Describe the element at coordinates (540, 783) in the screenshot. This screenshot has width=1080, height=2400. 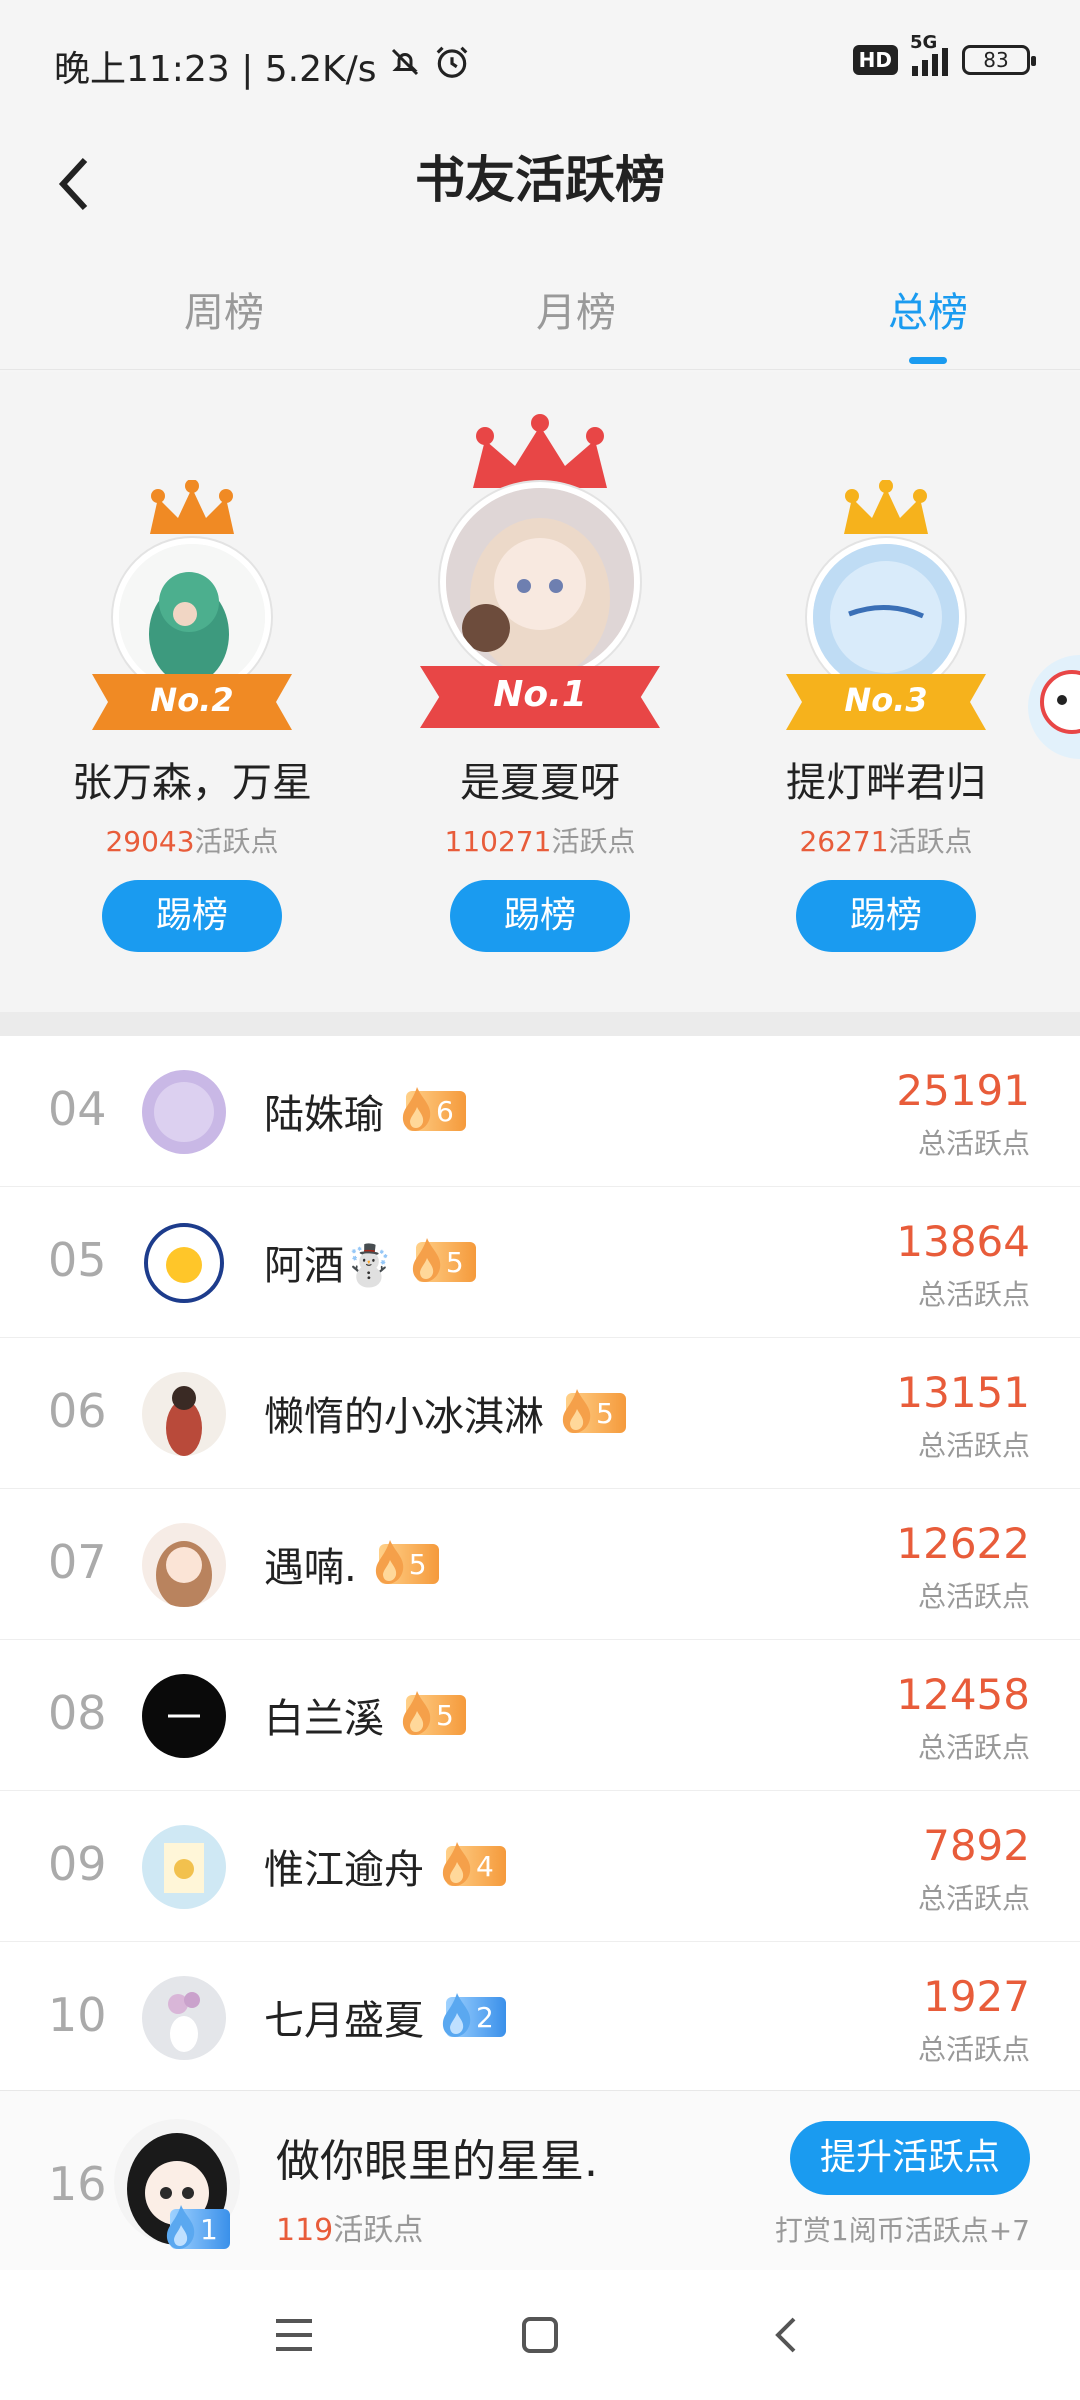
I see `podium-name: 是夏夏呀` at that location.